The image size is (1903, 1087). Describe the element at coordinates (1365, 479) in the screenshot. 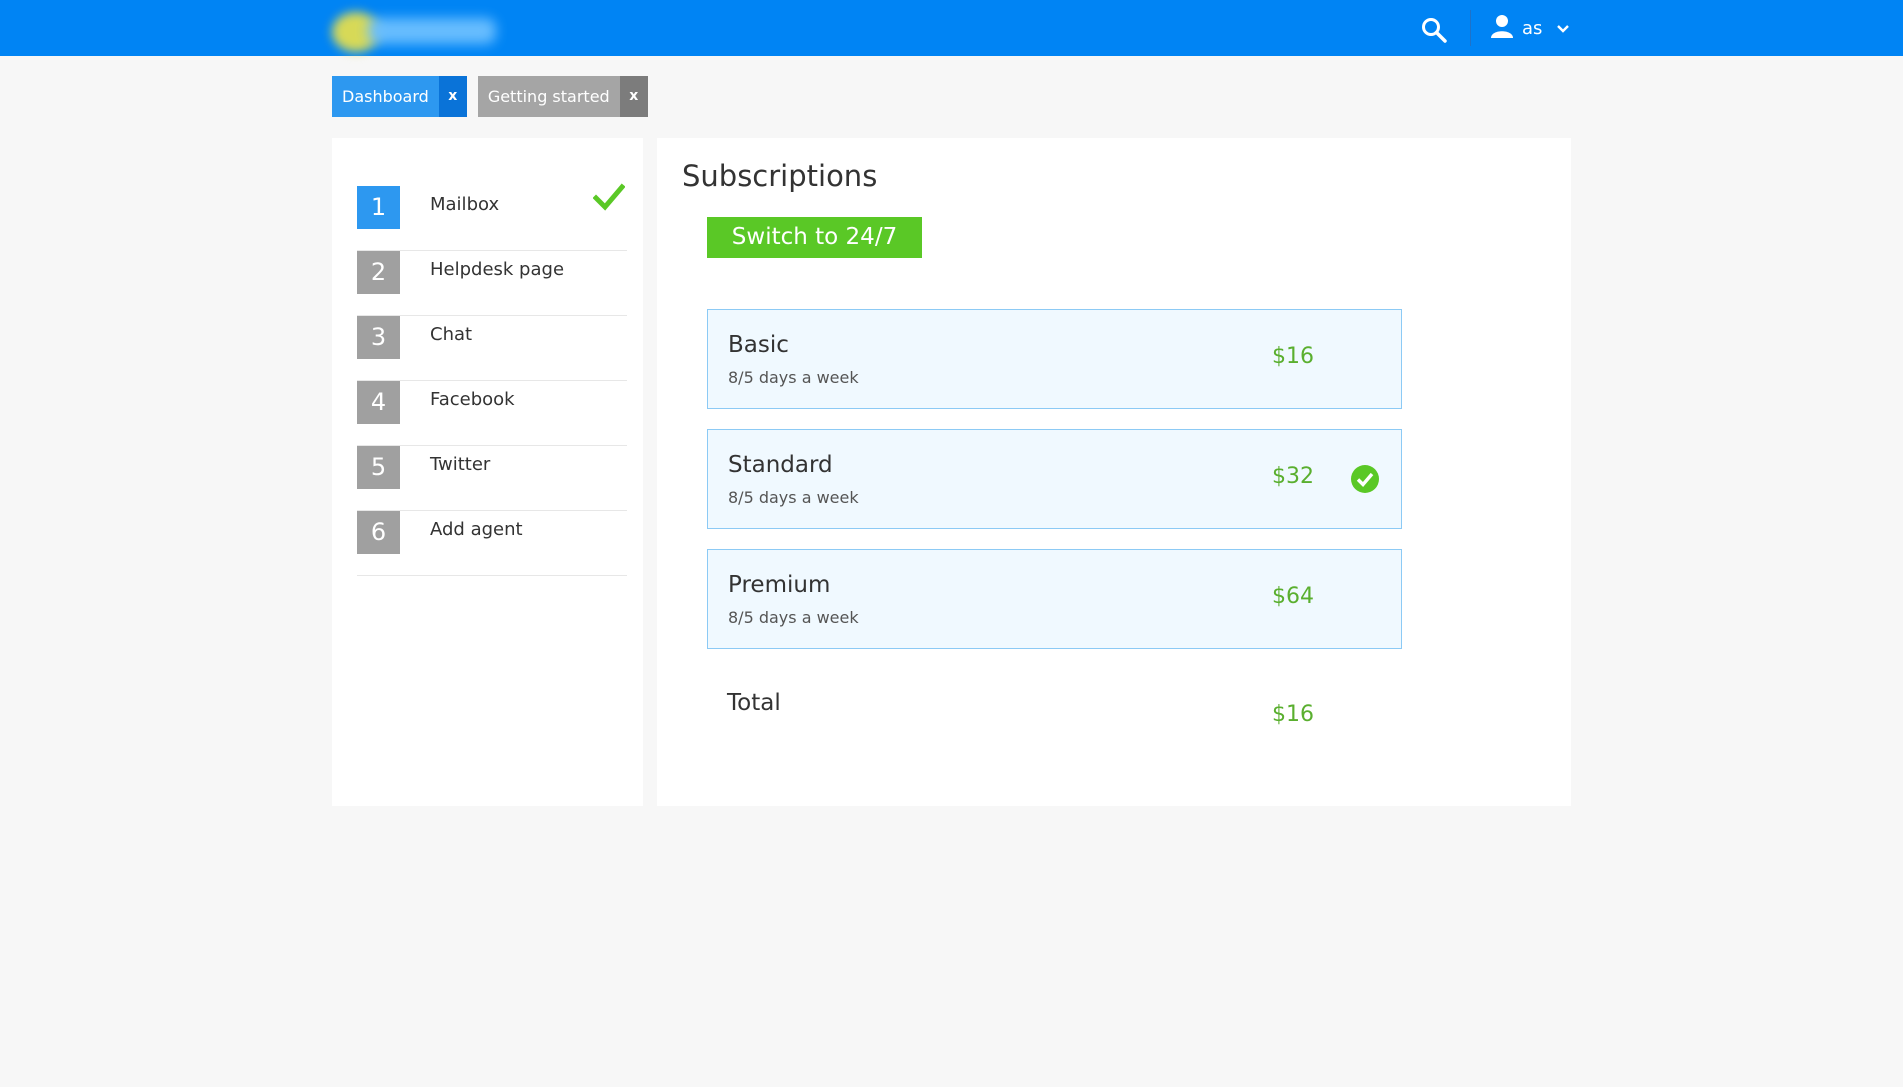

I see `selected-check-icon` at that location.